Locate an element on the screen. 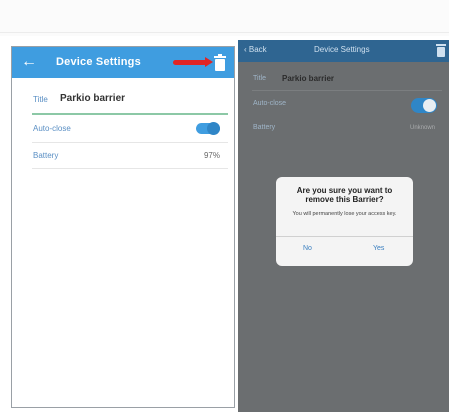 This screenshot has height=412, width=449. battery-row: Battery 97% is located at coordinates (123, 156).